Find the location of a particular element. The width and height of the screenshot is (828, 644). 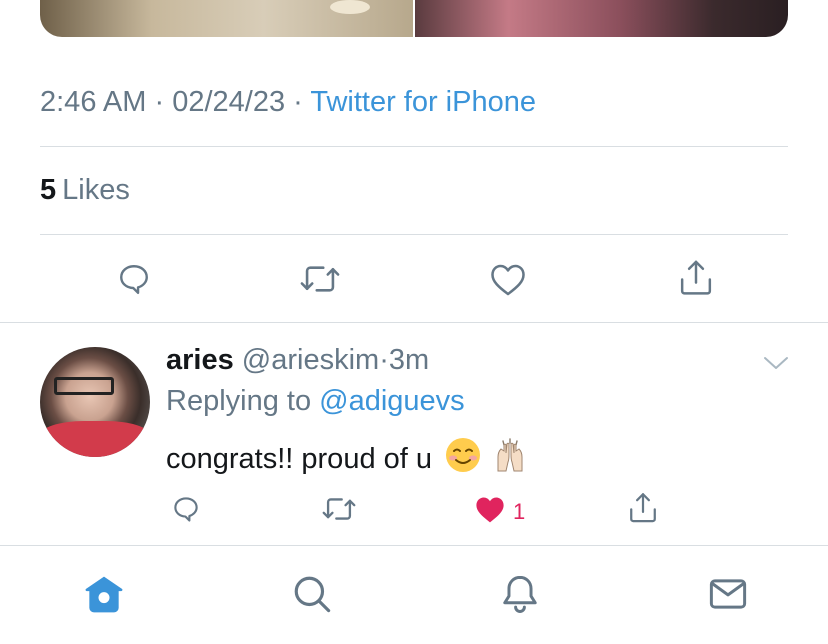

tweet-meta: 2:46 AM · 02/24/23 · Twitter for iPhone is located at coordinates (288, 102).